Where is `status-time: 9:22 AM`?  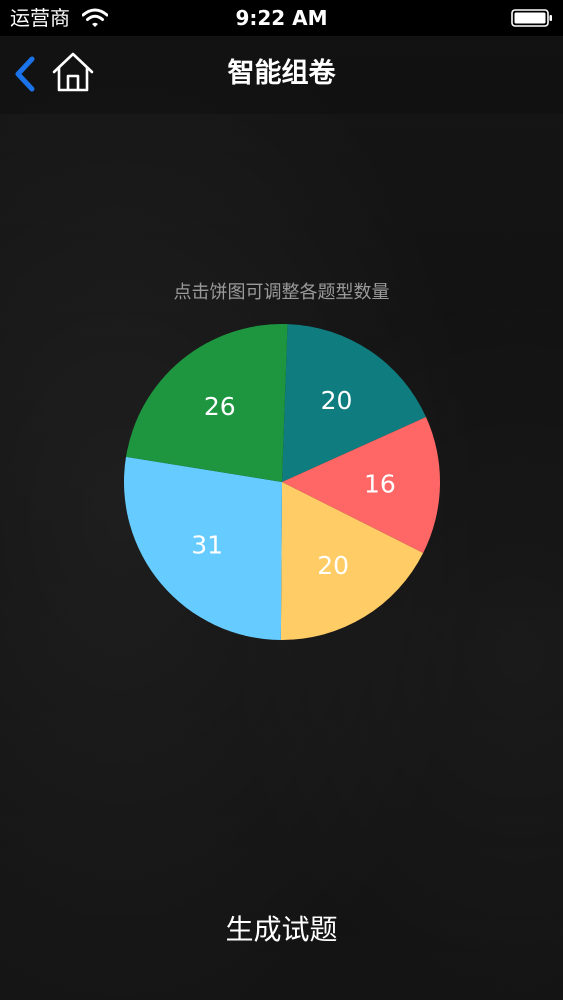 status-time: 9:22 AM is located at coordinates (281, 18).